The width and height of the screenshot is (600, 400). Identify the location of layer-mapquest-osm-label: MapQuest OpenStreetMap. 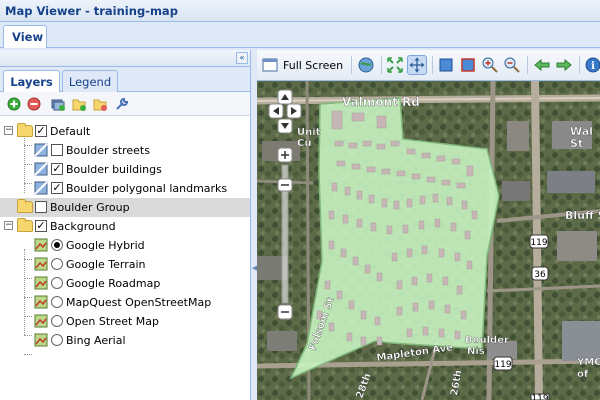
(139, 302).